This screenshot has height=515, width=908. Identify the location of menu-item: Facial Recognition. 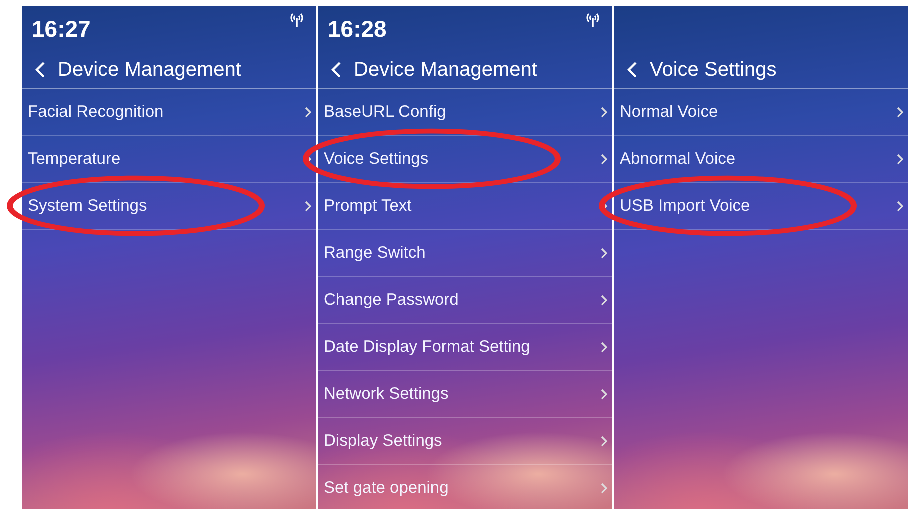
(169, 112).